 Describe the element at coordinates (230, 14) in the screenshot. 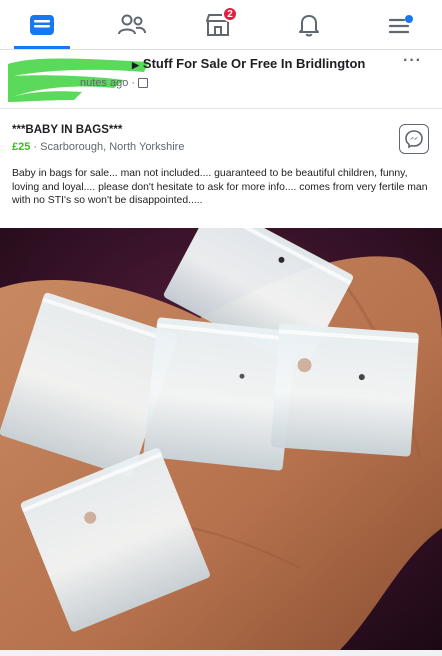

I see `marketplace-badge: 2` at that location.